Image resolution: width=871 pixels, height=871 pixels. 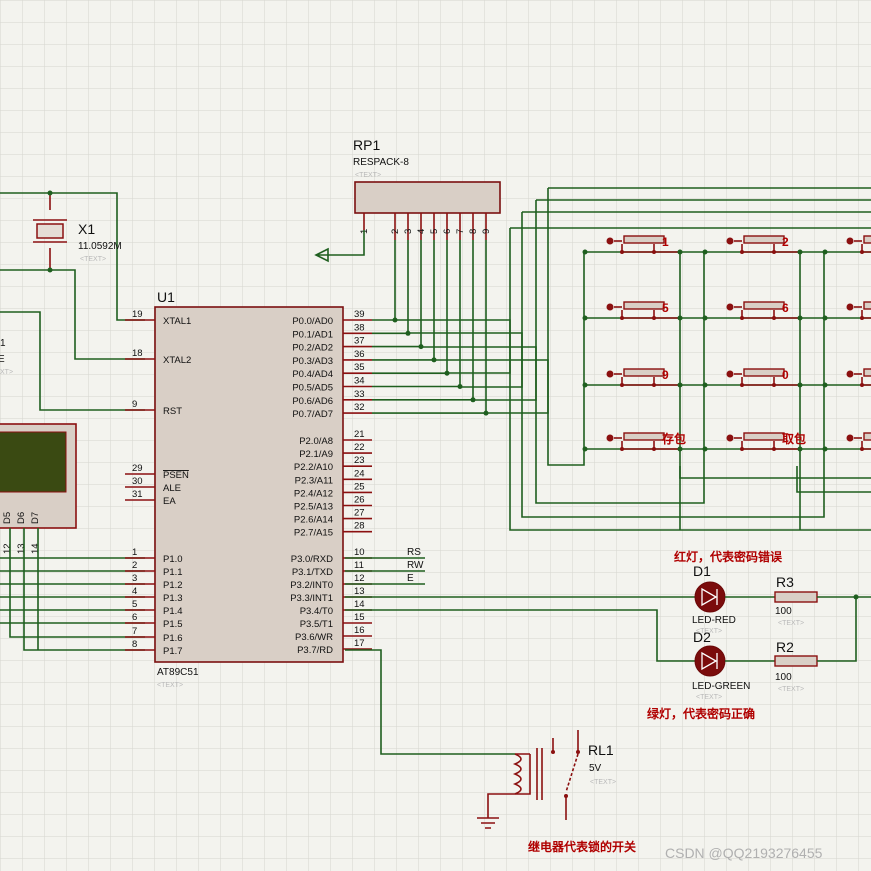 I want to click on mcu-pin-num: 16, so click(x=359, y=630).